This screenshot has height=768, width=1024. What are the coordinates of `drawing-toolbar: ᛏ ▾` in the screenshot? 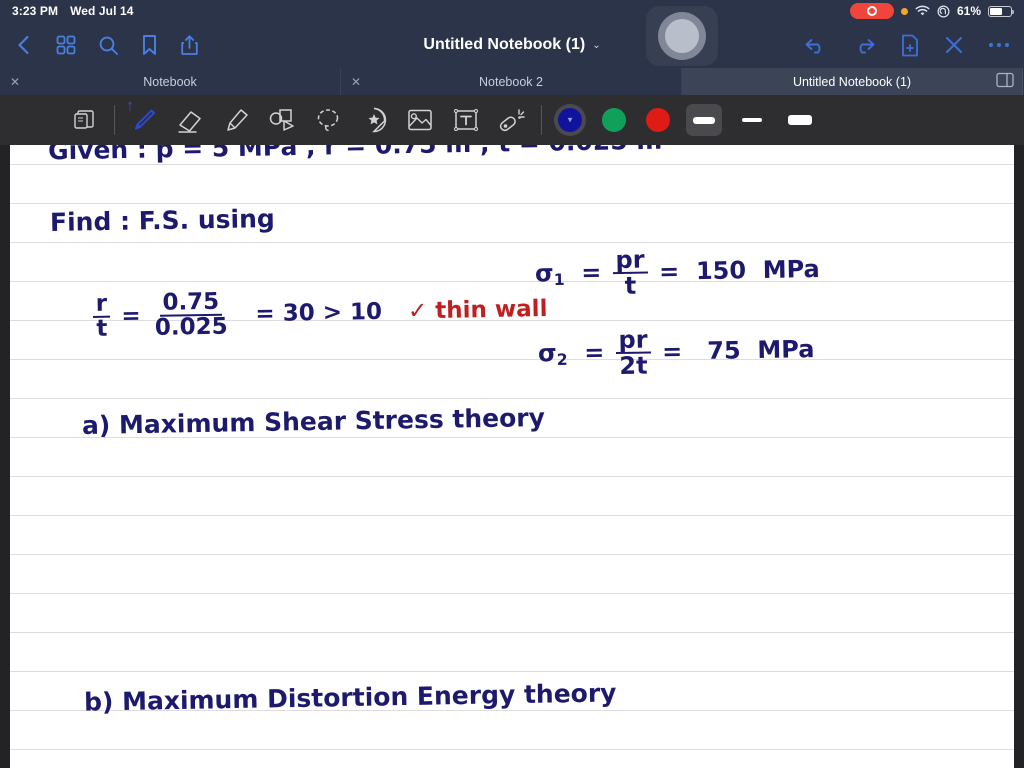 It's located at (512, 120).